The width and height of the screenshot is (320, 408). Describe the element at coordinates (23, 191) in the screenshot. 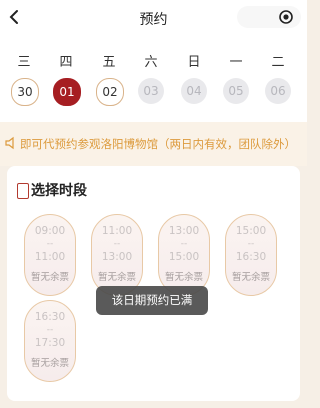

I see `ticket-icon` at that location.